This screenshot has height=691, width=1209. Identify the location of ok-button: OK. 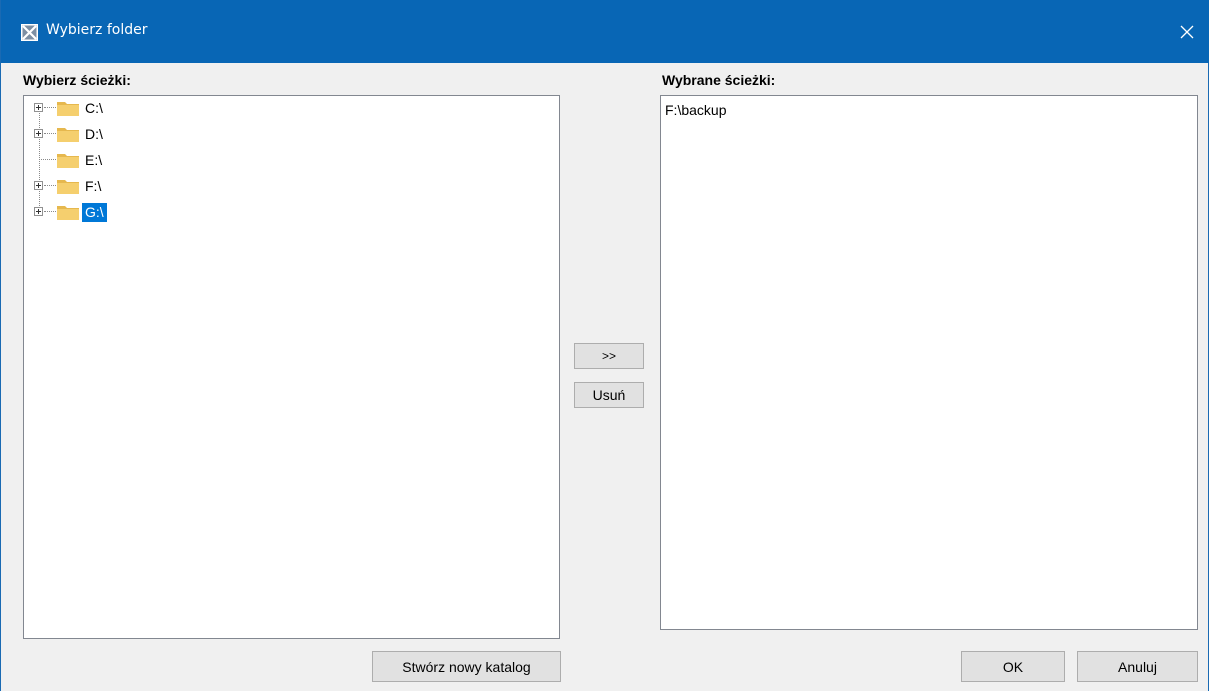
(1013, 666).